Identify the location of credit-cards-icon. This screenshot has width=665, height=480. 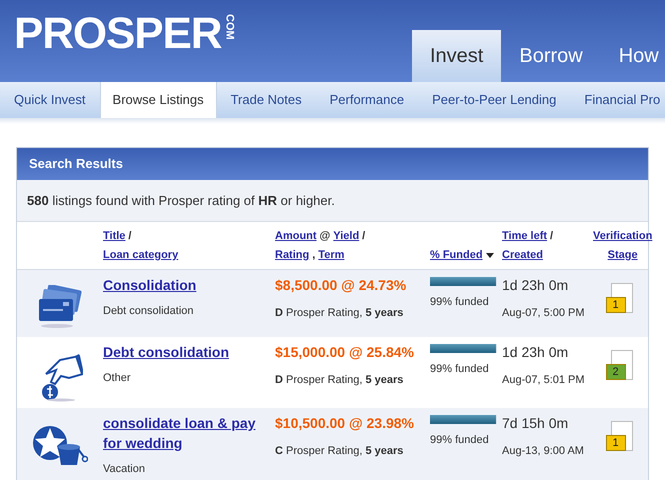
(60, 306).